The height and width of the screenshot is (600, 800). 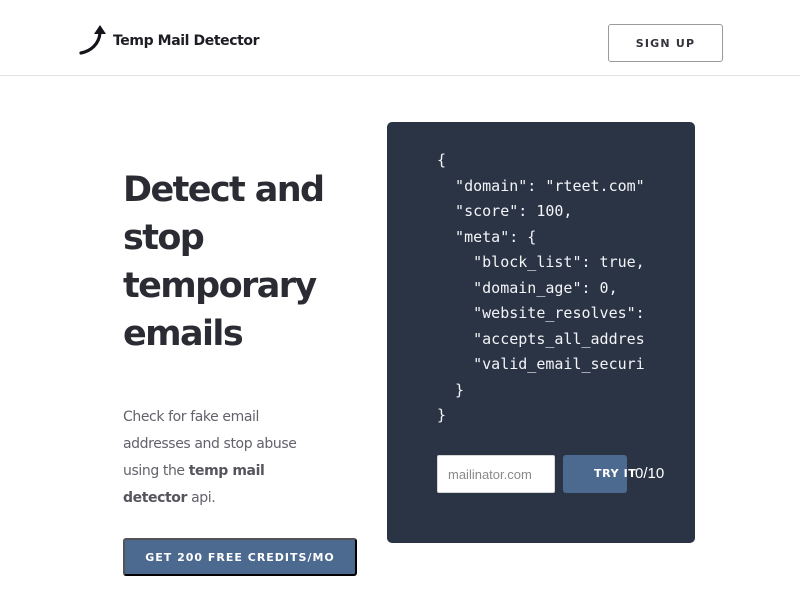 I want to click on curved-arrow-up-icon, so click(x=93, y=40).